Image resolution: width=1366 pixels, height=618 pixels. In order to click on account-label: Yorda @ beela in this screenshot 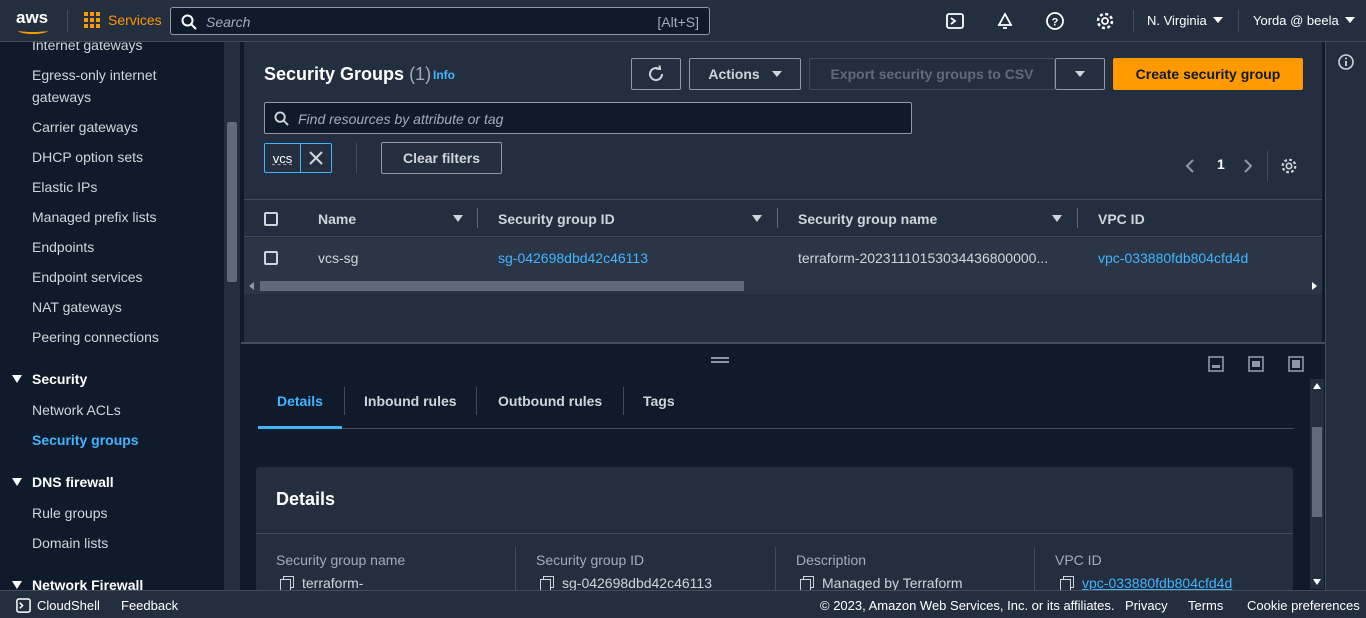, I will do `click(1296, 20)`.